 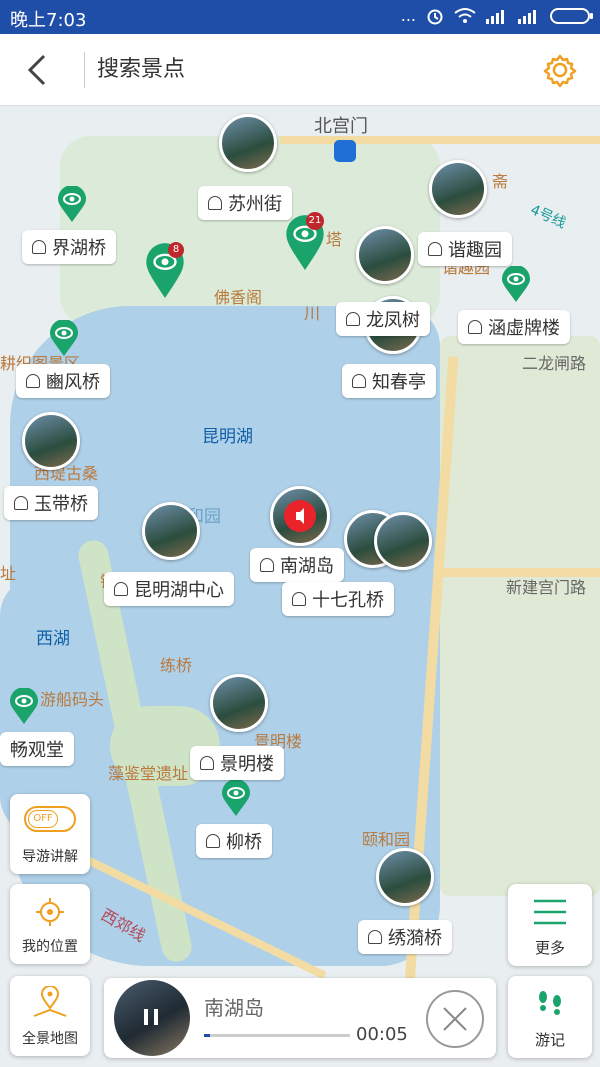 I want to click on map-label-zhai: 斋, so click(x=500, y=181).